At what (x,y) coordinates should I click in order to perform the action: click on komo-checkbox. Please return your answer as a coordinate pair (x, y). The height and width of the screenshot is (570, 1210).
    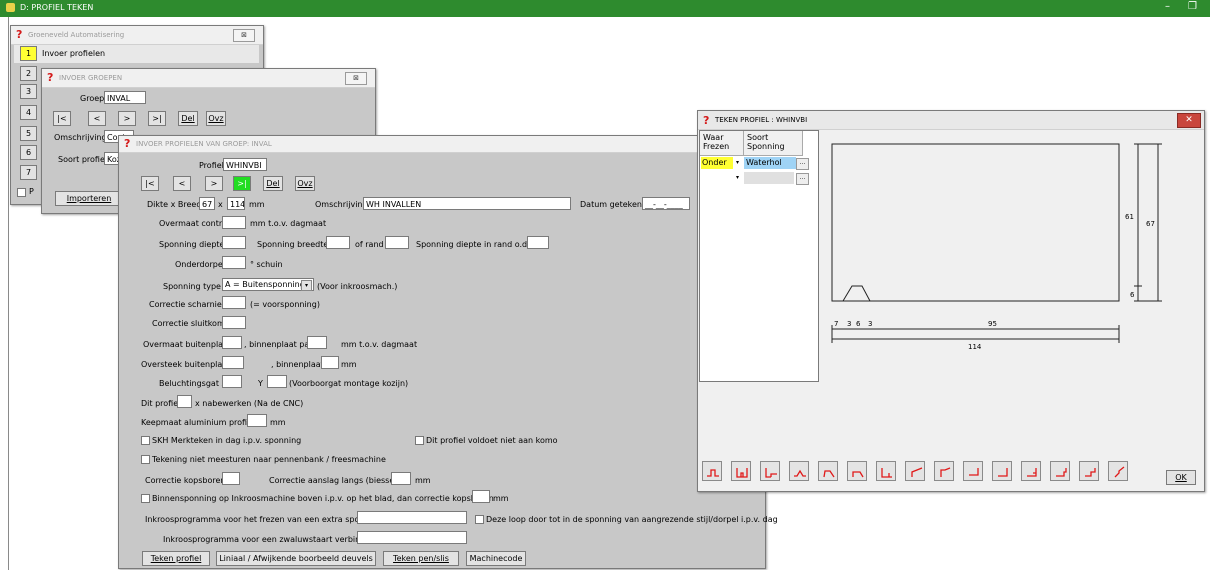
    Looking at the image, I should click on (419, 440).